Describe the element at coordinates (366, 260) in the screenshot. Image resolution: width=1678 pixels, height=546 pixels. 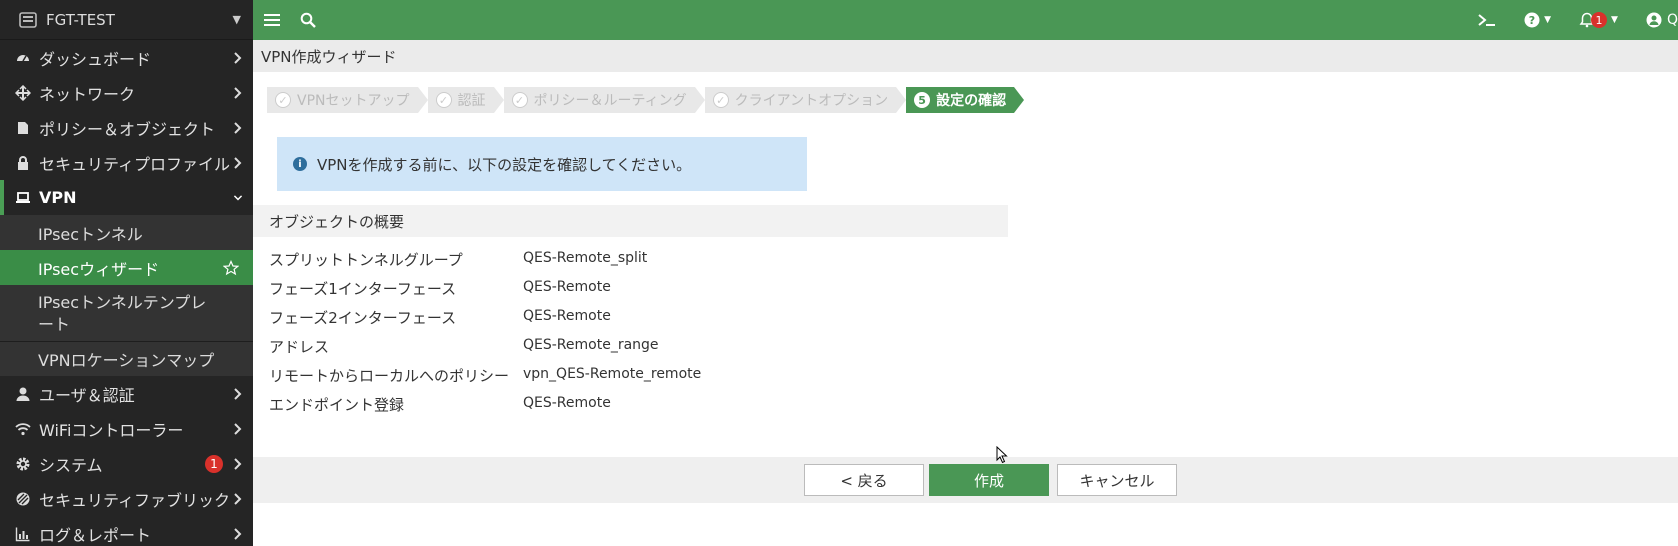
I see `summary-key: スプリットトンネルグループ` at that location.